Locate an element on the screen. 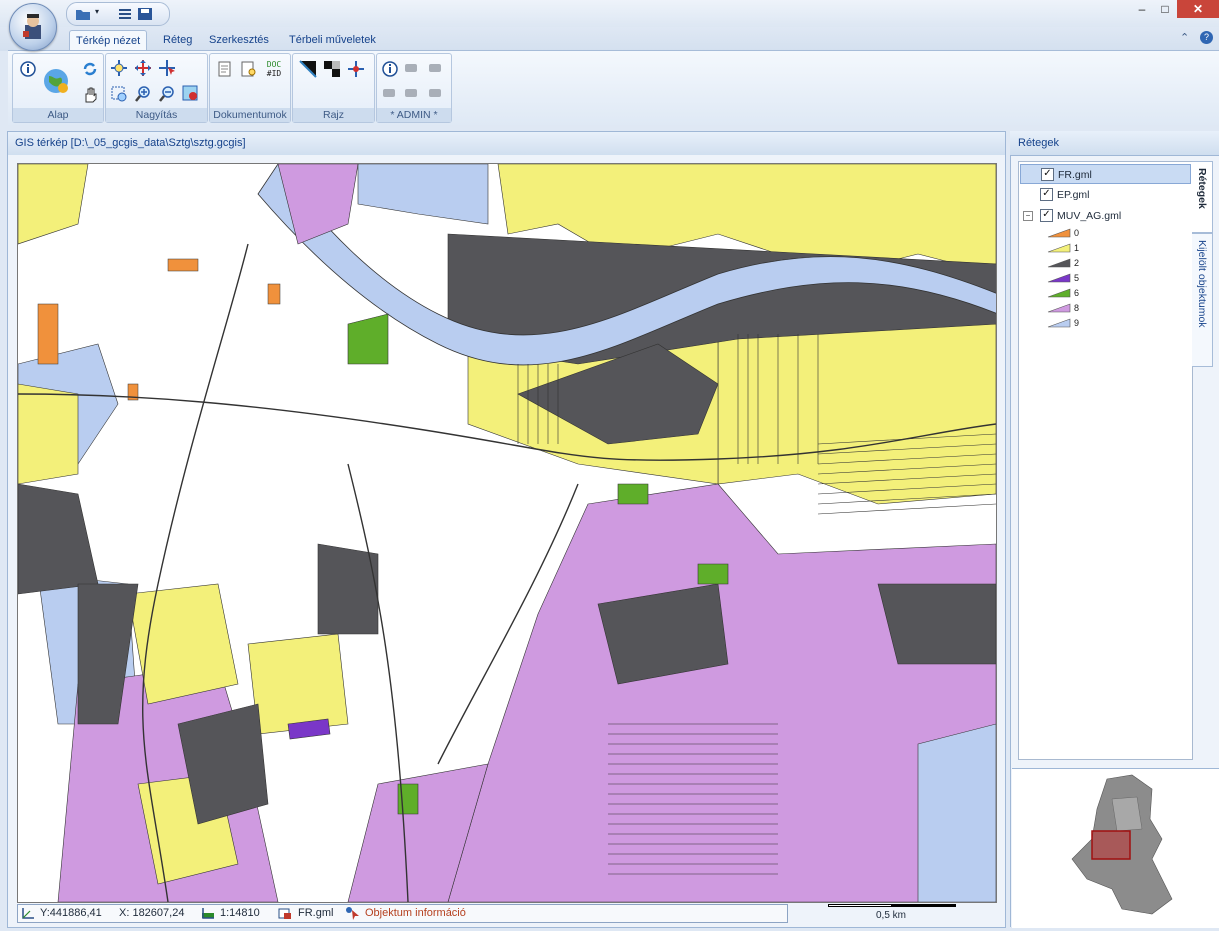 Image resolution: width=1219 pixels, height=931 pixels. zoom-window-icon is located at coordinates (119, 94).